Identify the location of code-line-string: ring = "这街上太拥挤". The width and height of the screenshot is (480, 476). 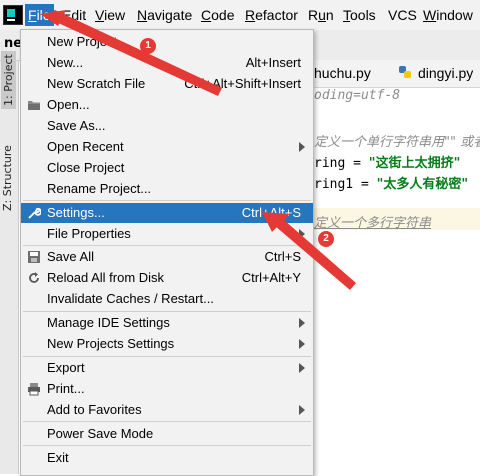
(387, 163).